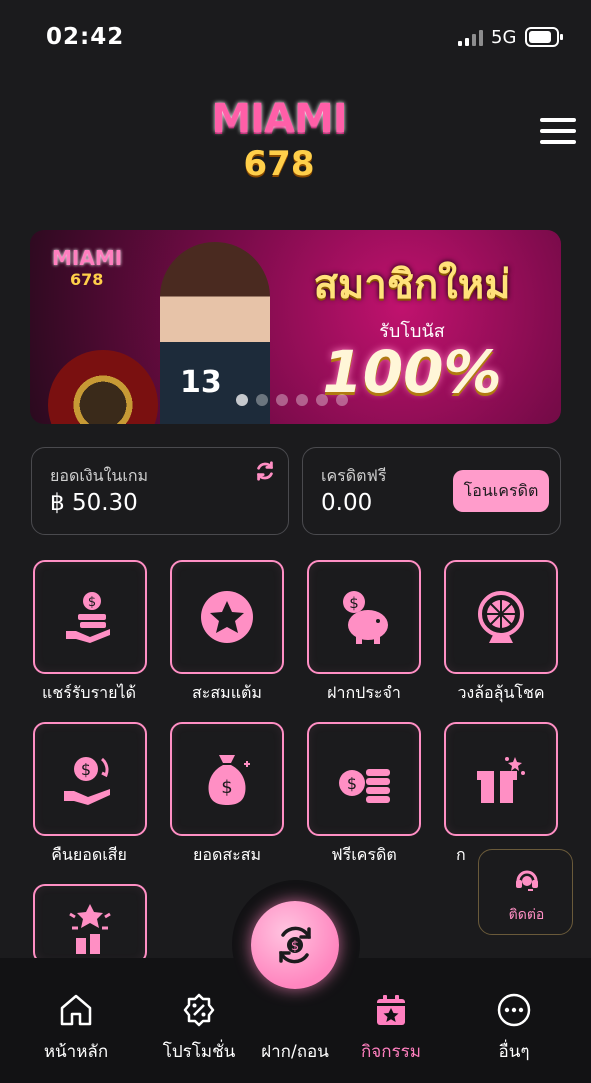 Image resolution: width=591 pixels, height=1083 pixels. Describe the element at coordinates (412, 285) in the screenshot. I see `banner-headline: สมาชิกใหม่` at that location.